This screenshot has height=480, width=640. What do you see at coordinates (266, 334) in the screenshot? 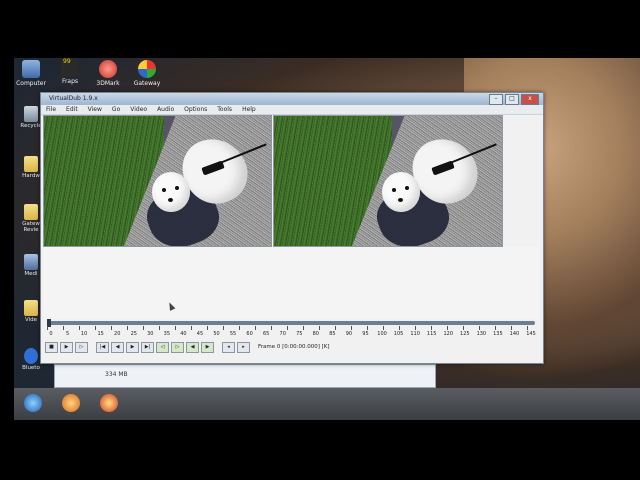
I see `timeline-tick-label: 65` at bounding box center [266, 334].